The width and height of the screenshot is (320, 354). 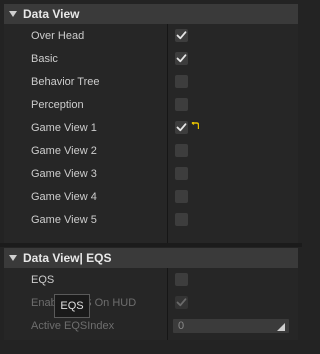 I want to click on property-label: Behavior Tree, so click(x=65, y=81).